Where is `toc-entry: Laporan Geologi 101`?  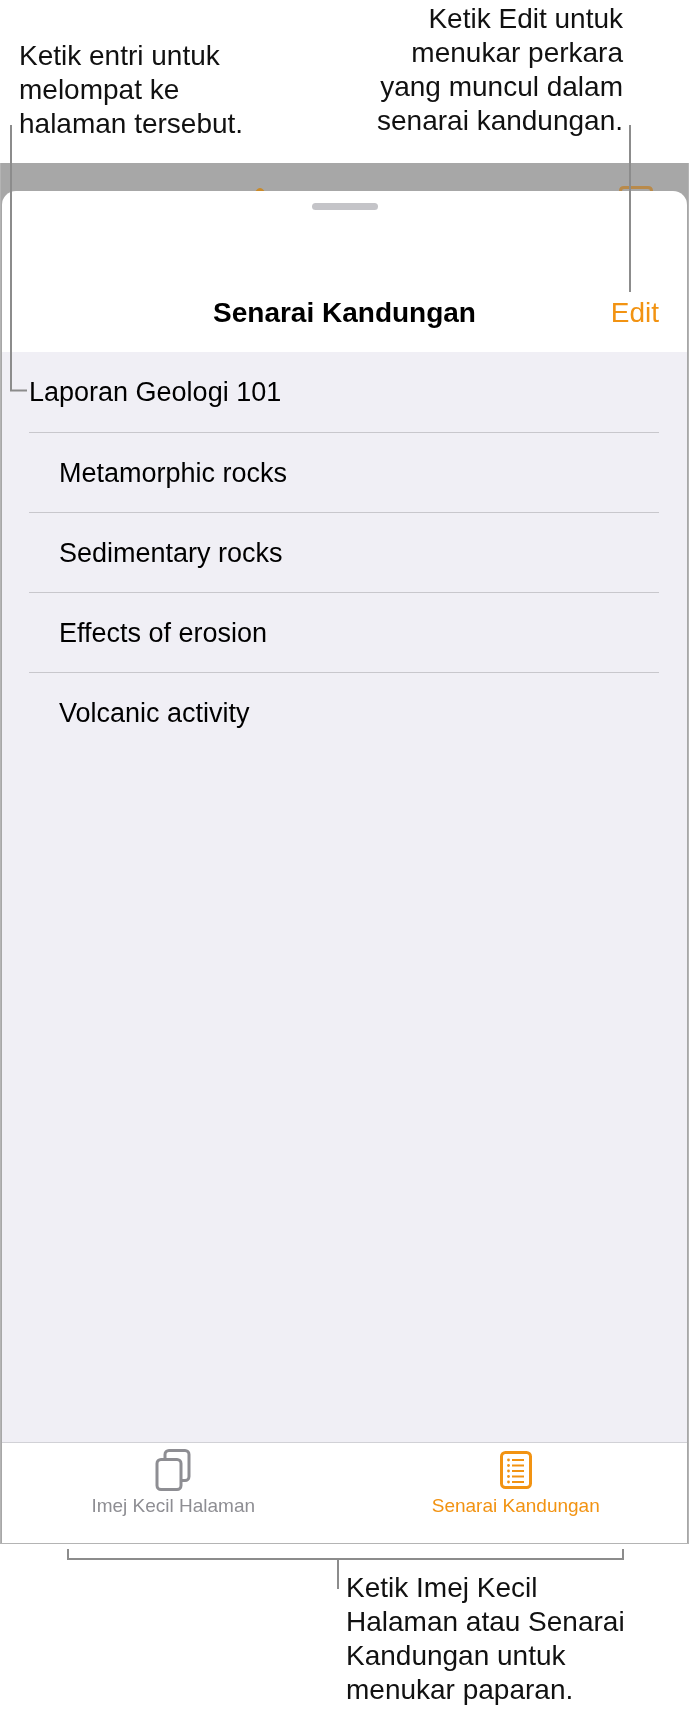
toc-entry: Laporan Geologi 101 is located at coordinates (155, 392).